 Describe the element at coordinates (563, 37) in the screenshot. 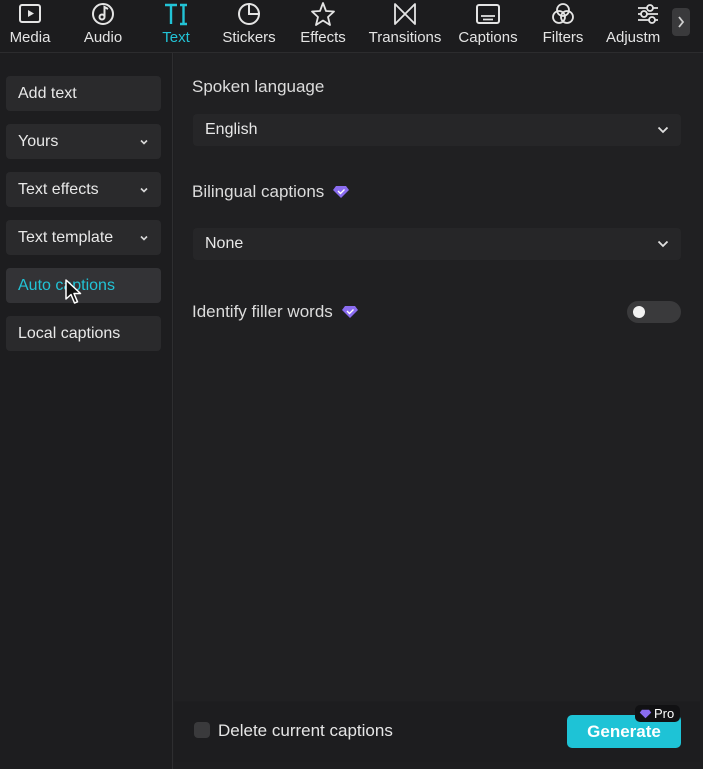

I see `tab-label: Filters` at that location.